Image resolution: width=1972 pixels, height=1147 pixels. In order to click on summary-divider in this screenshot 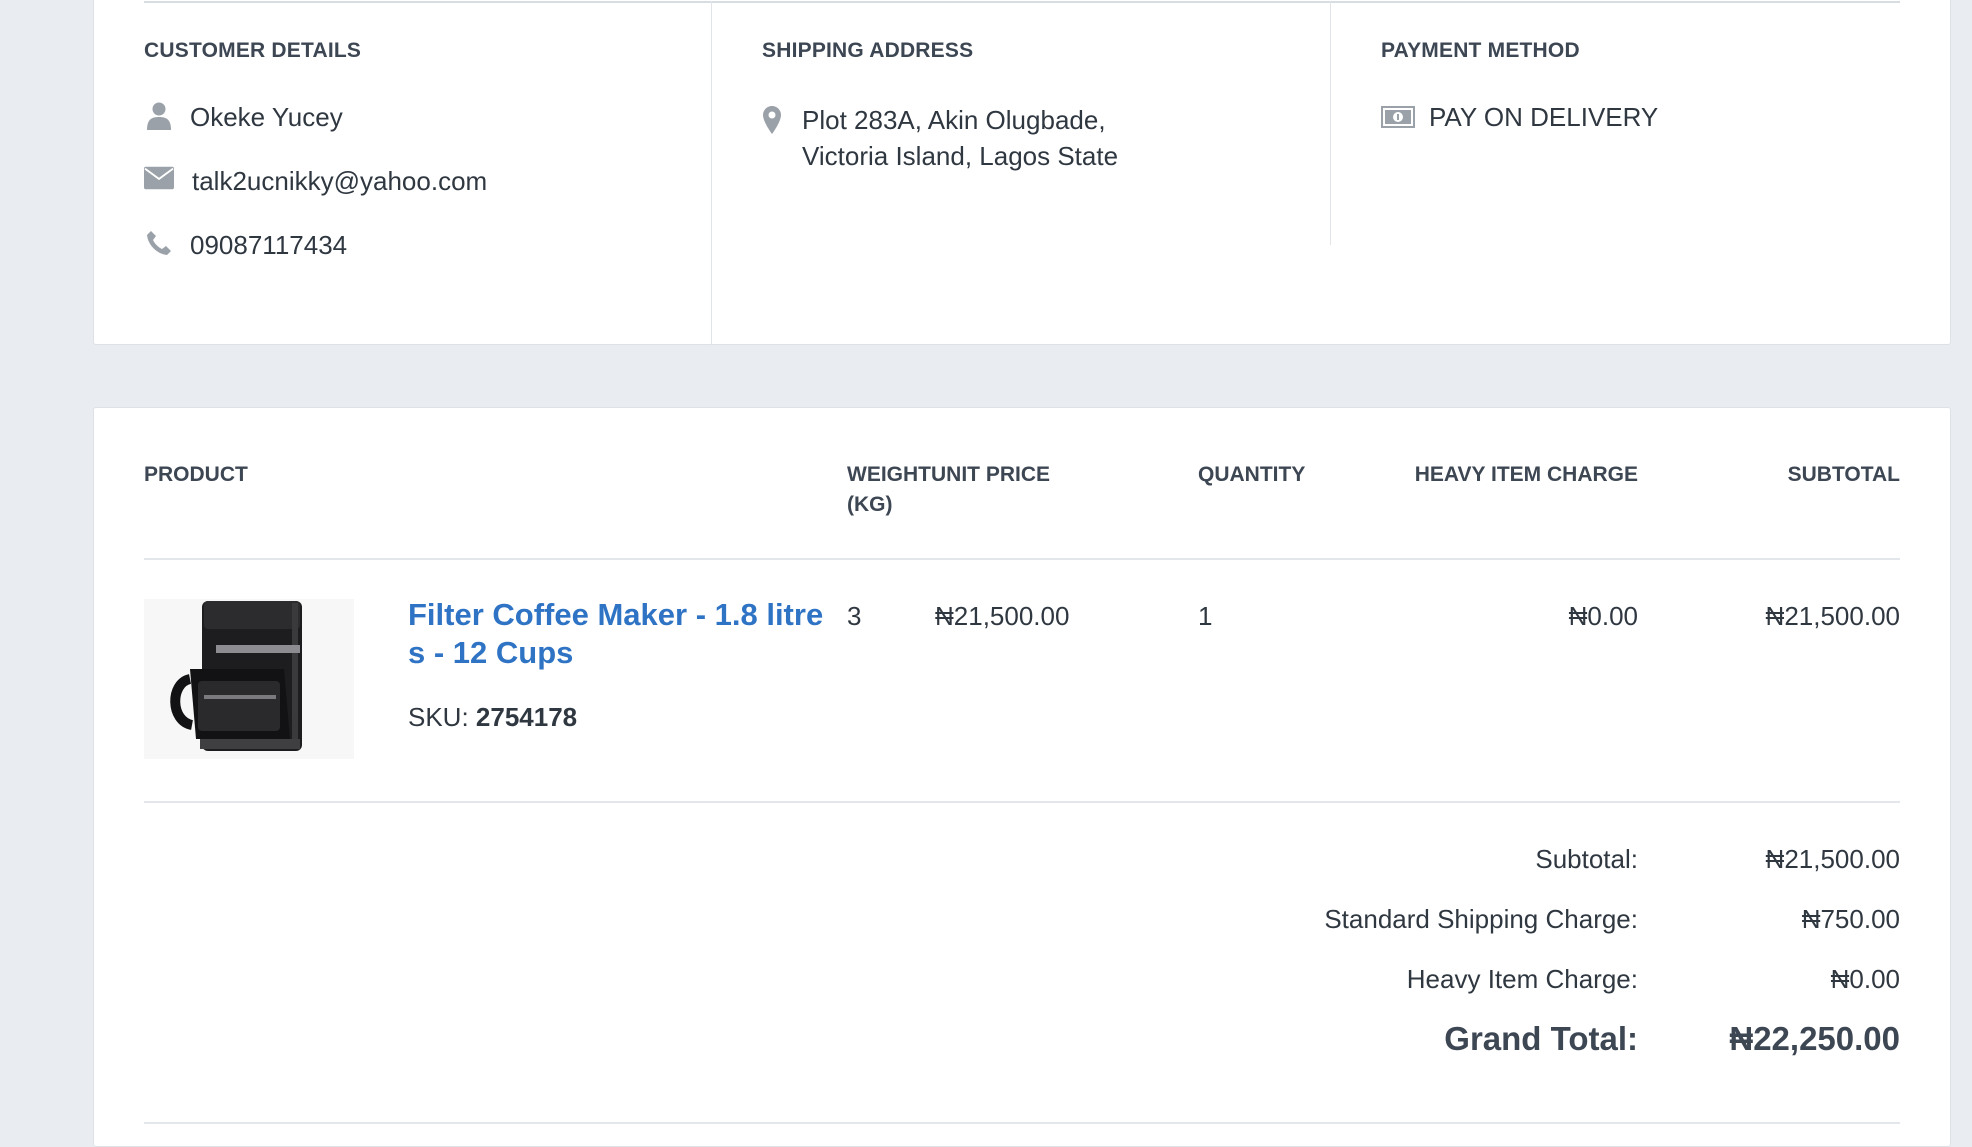, I will do `click(1022, 1123)`.